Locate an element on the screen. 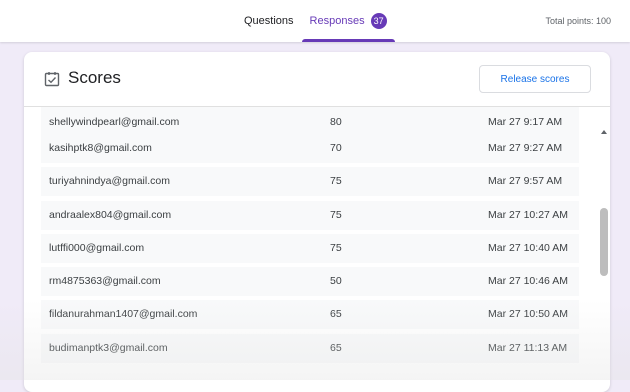 The width and height of the screenshot is (630, 392). table-row: kasihptk8@gmail.com 70 Mar 27 9:27 AM is located at coordinates (310, 148).